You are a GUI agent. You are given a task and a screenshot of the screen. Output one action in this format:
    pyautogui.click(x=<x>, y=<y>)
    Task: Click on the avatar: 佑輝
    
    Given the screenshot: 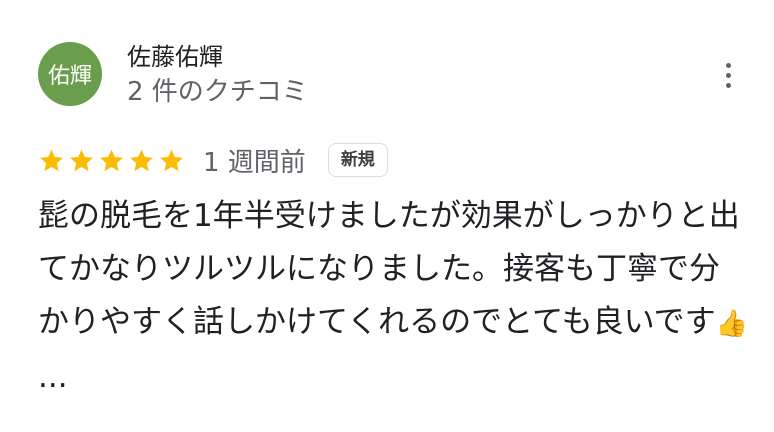 What is the action you would take?
    pyautogui.click(x=70, y=74)
    